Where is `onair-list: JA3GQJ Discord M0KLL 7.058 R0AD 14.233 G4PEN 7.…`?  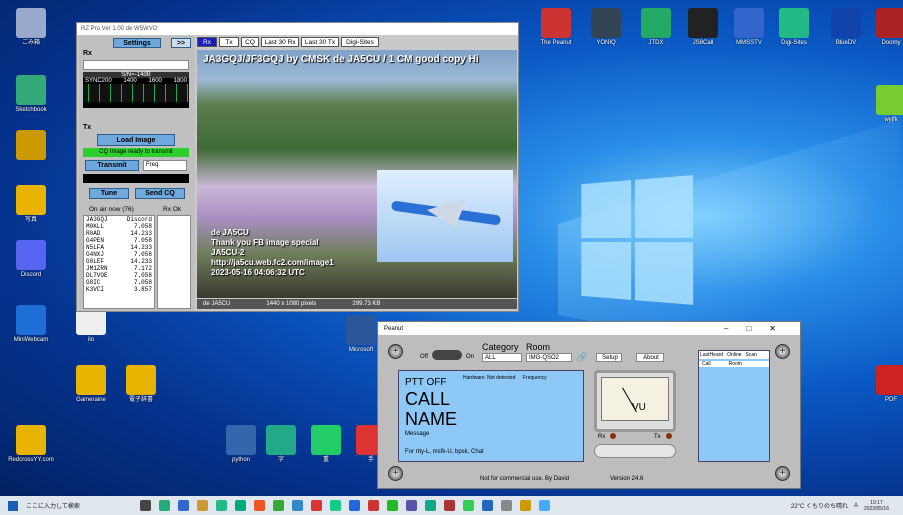 onair-list: JA3GQJ Discord M0KLL 7.058 R0AD 14.233 G4PEN 7.… is located at coordinates (119, 262).